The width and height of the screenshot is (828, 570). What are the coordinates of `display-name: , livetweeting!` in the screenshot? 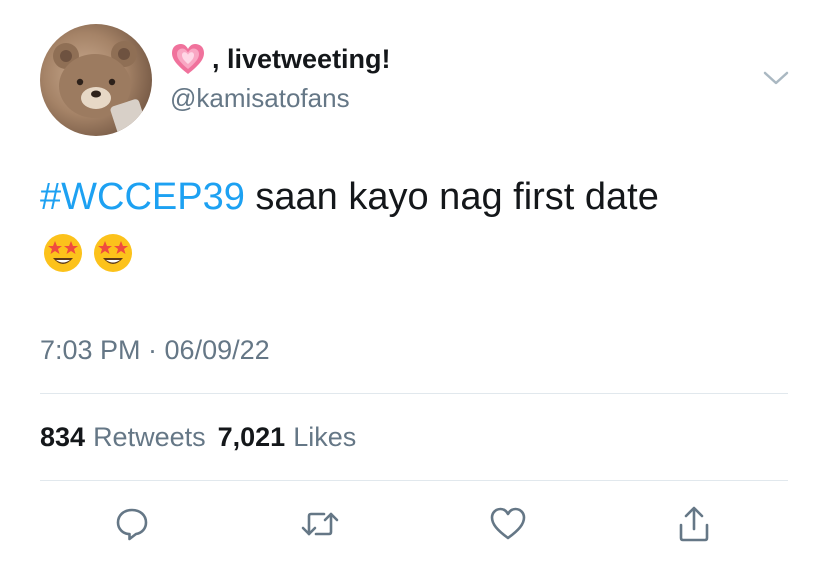 It's located at (301, 58).